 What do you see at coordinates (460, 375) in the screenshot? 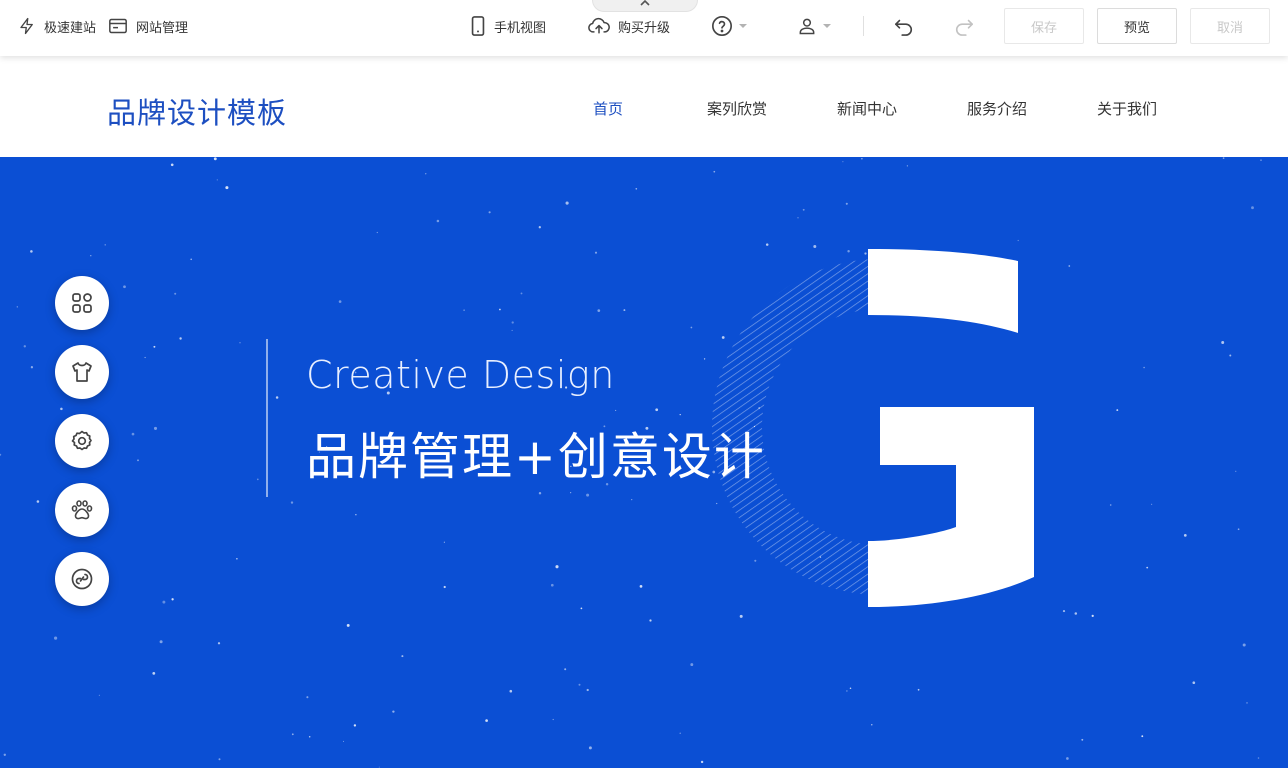
I see `hero-subtitle: Creative Design` at bounding box center [460, 375].